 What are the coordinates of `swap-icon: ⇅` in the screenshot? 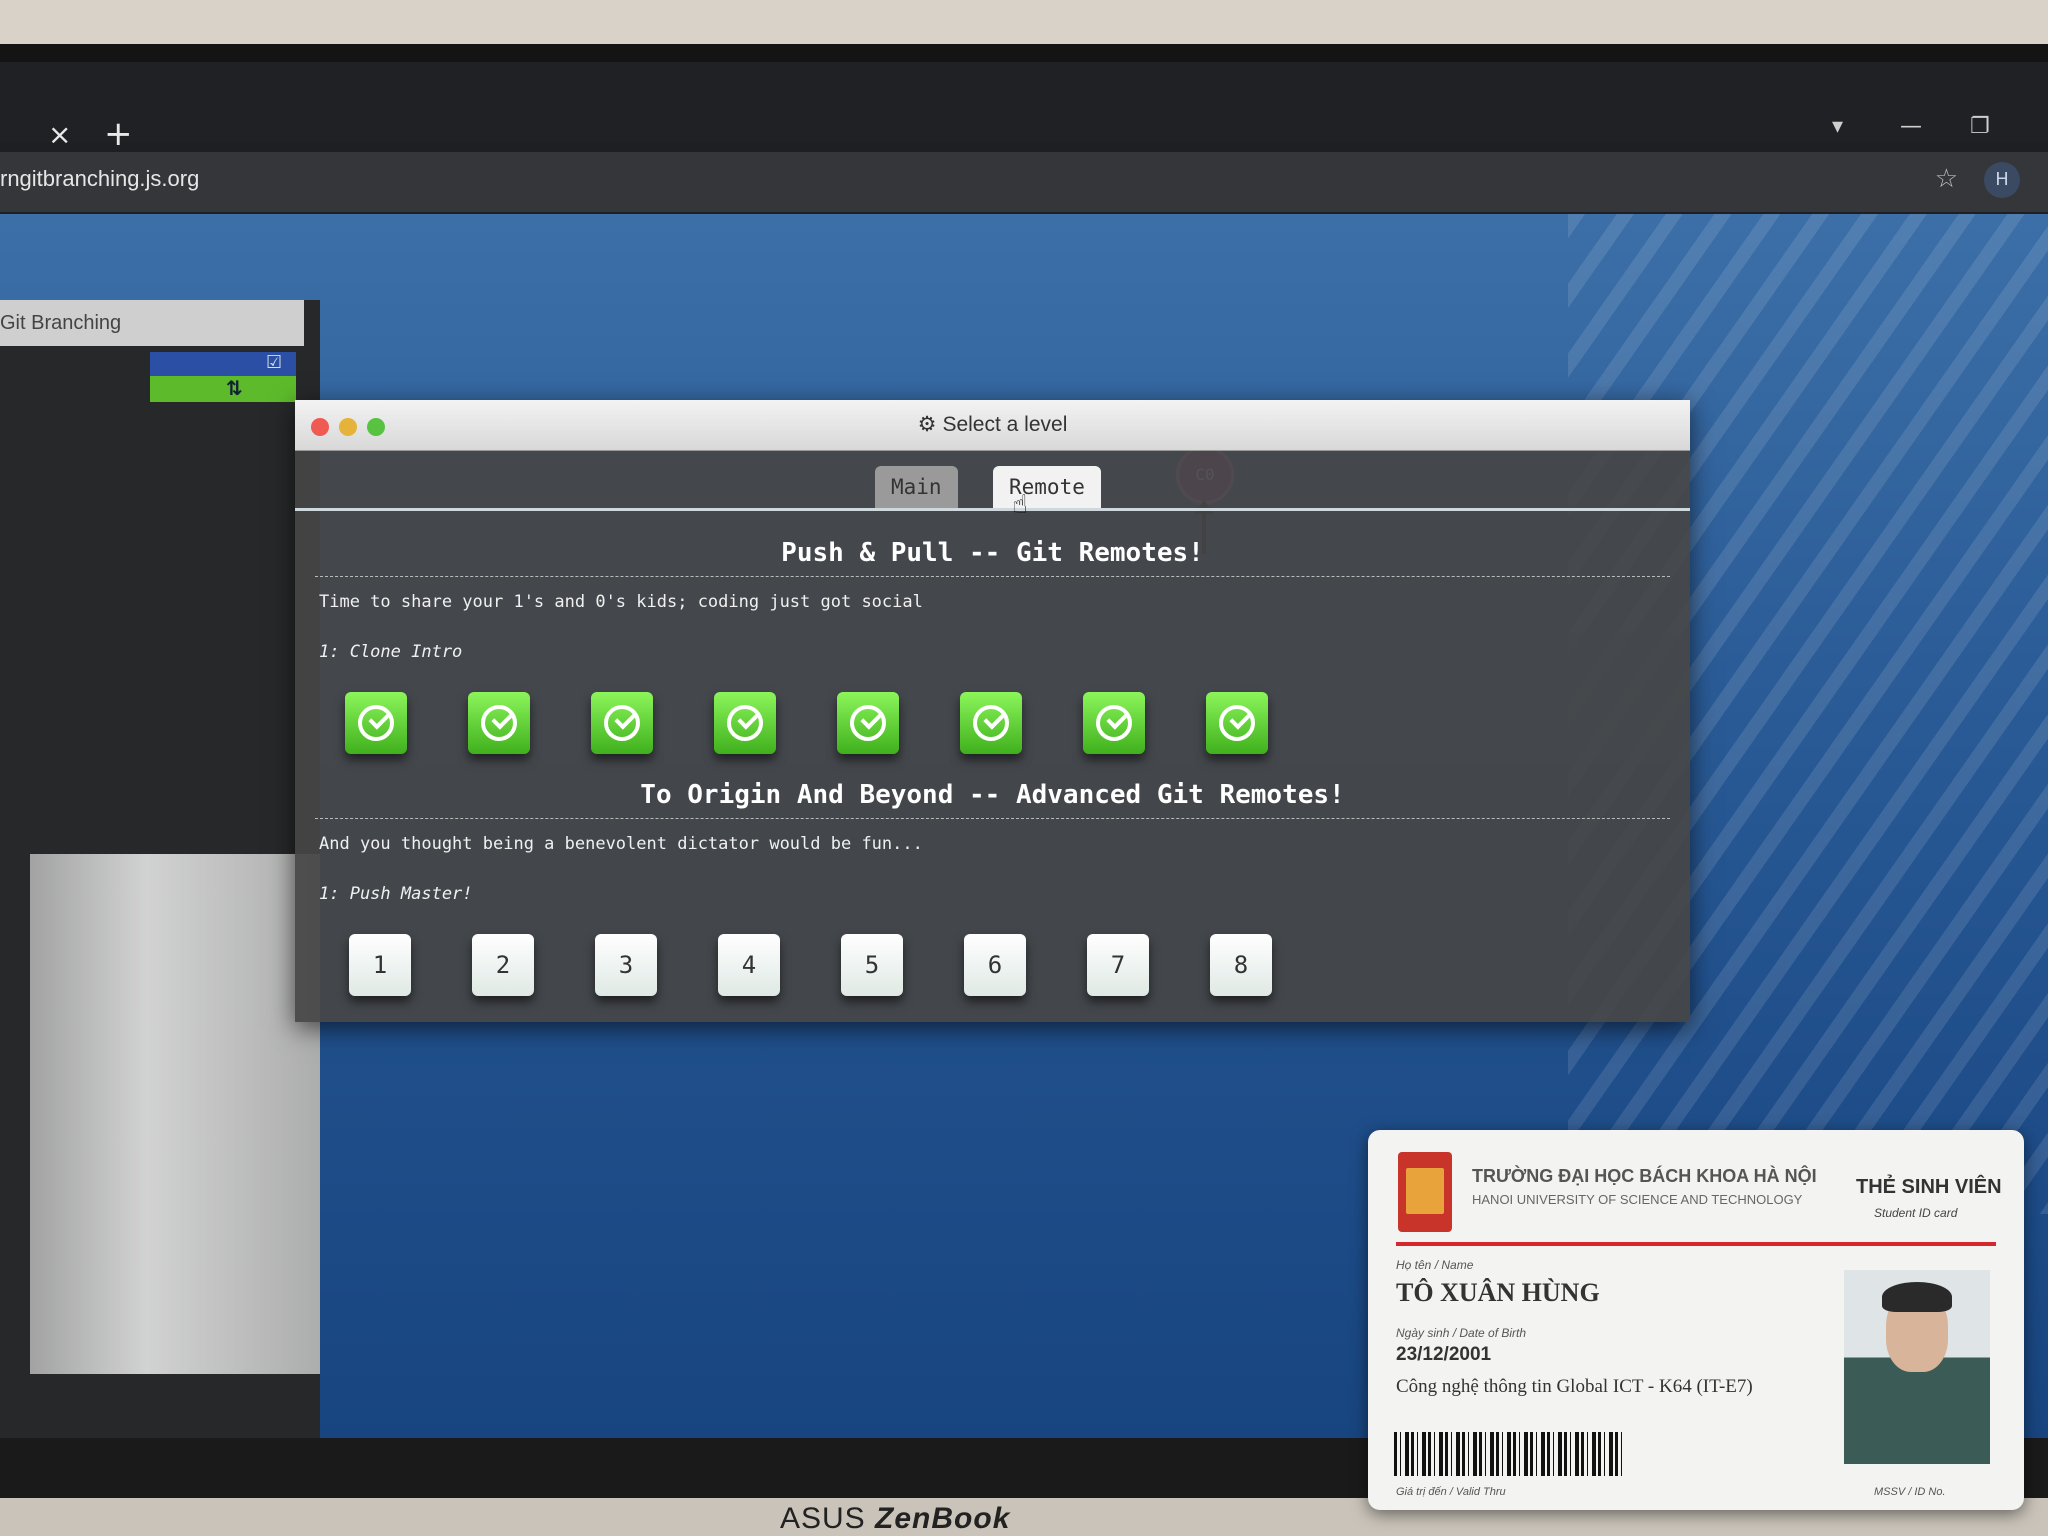 It's located at (234, 388).